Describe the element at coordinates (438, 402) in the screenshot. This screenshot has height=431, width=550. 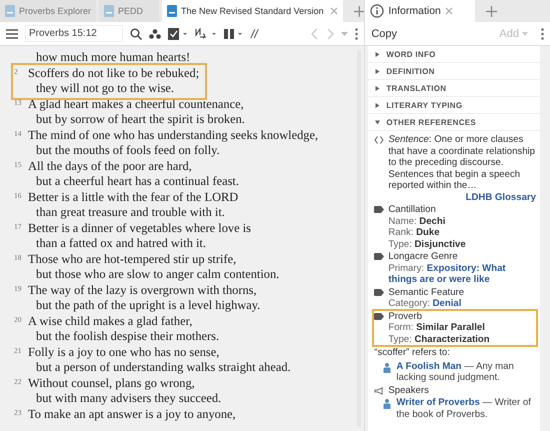
I see `person-link: Writer of Proverbs` at that location.